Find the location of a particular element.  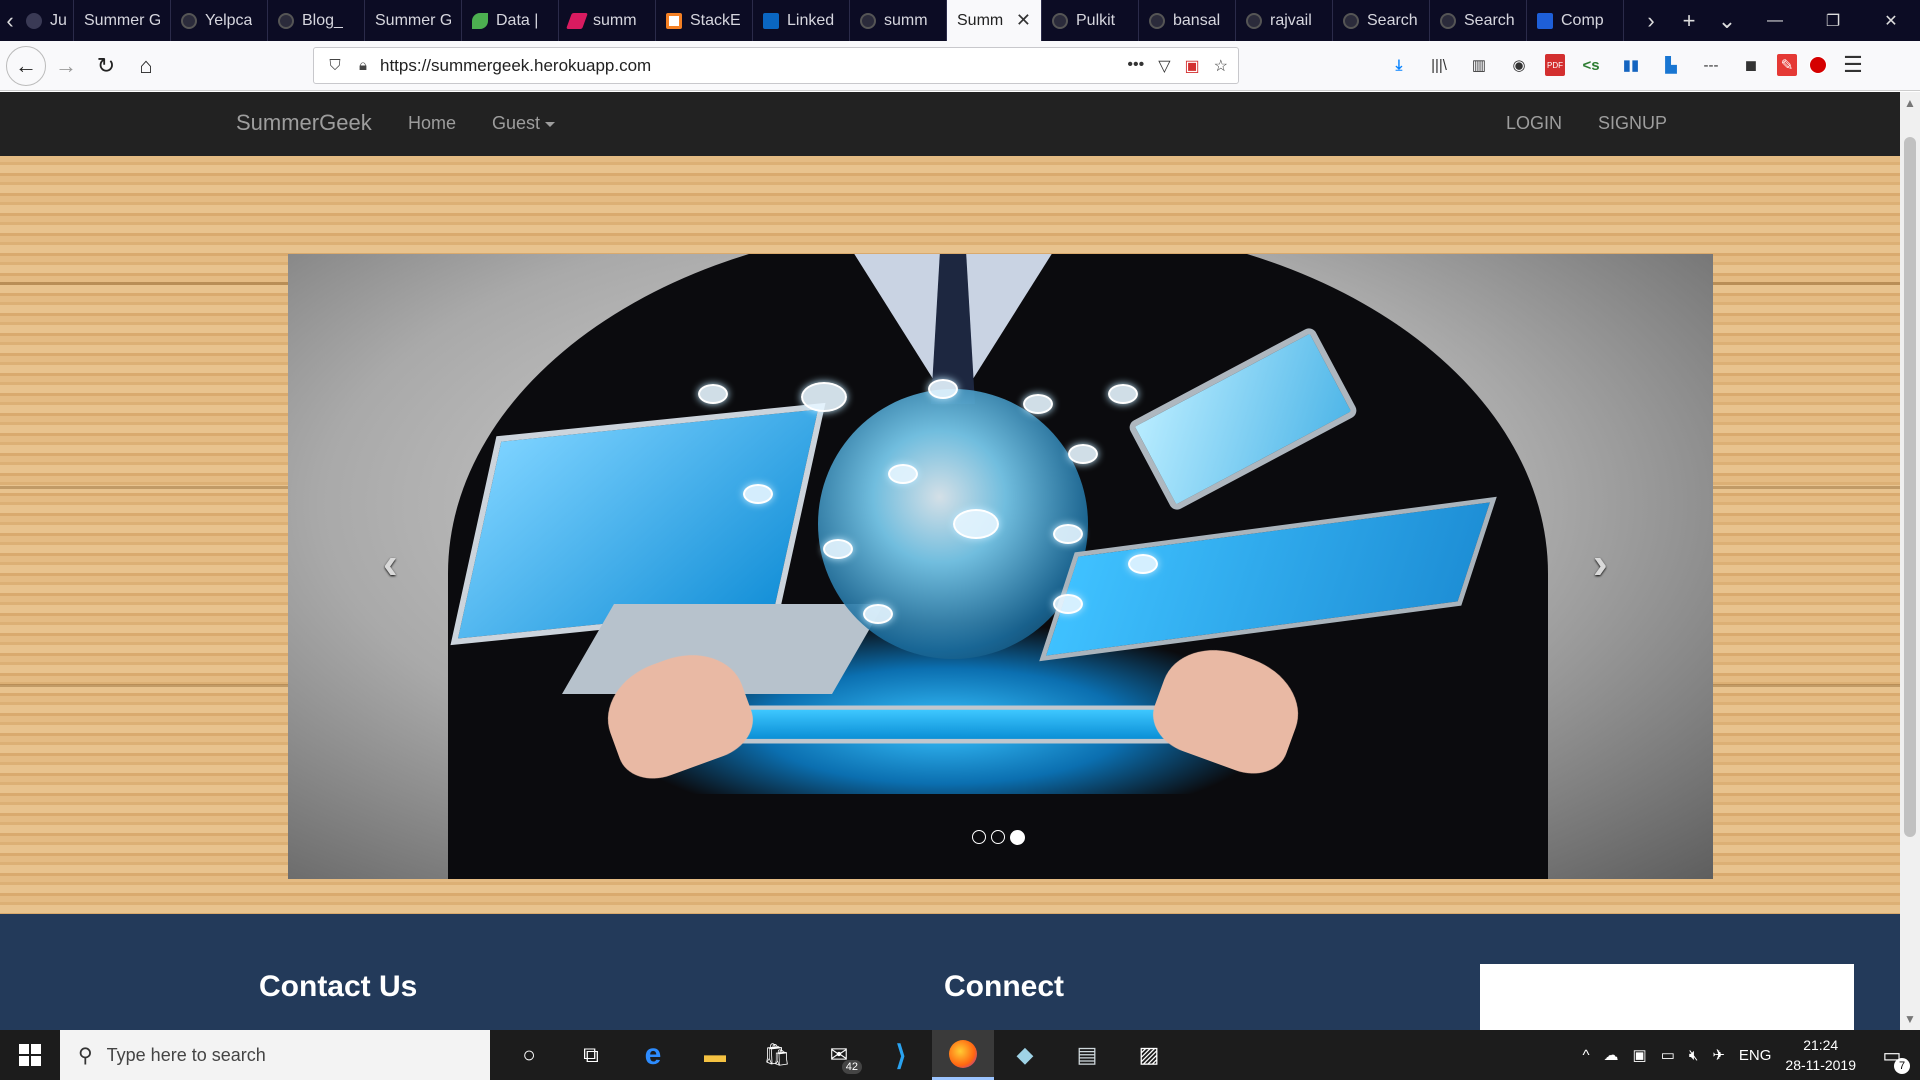

scroll-up-arrow-icon: ▲ is located at coordinates (1910, 103).